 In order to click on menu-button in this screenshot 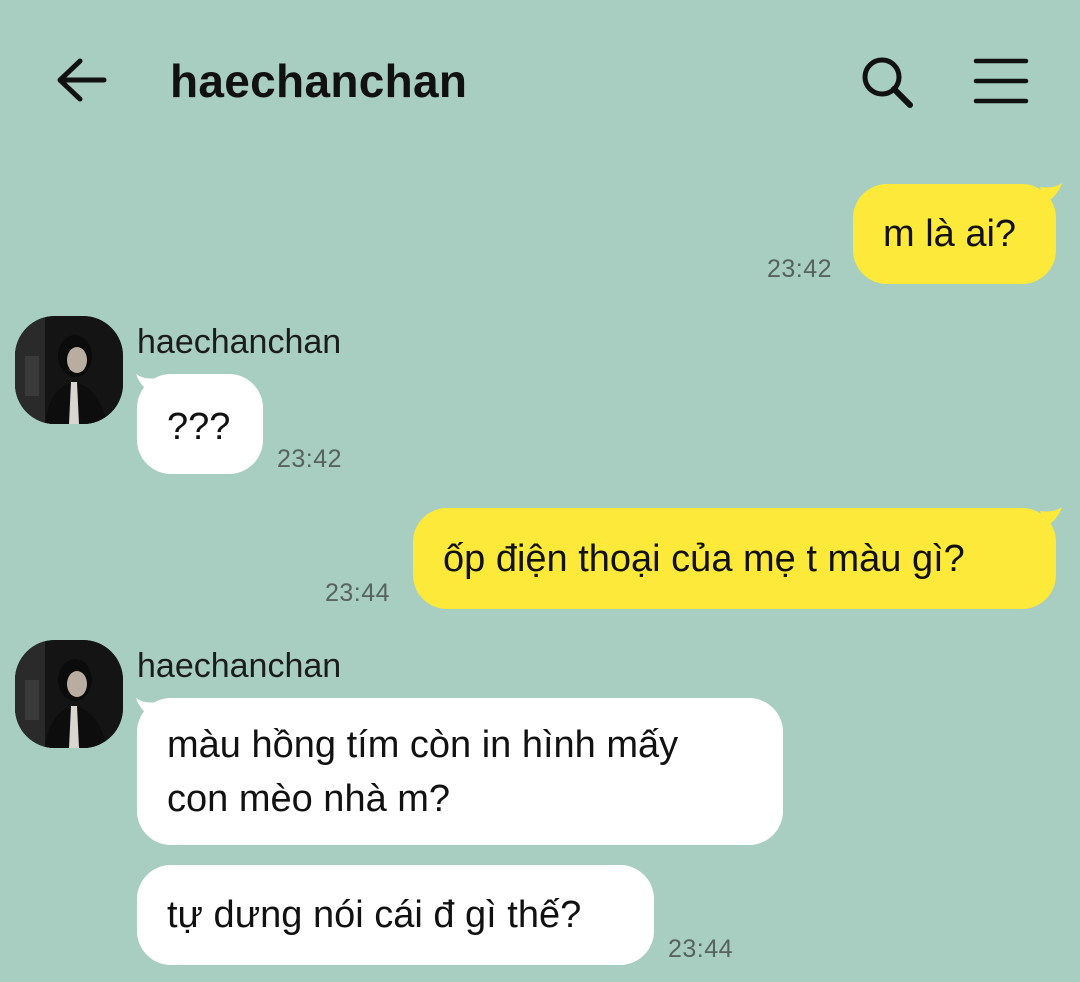, I will do `click(1001, 81)`.